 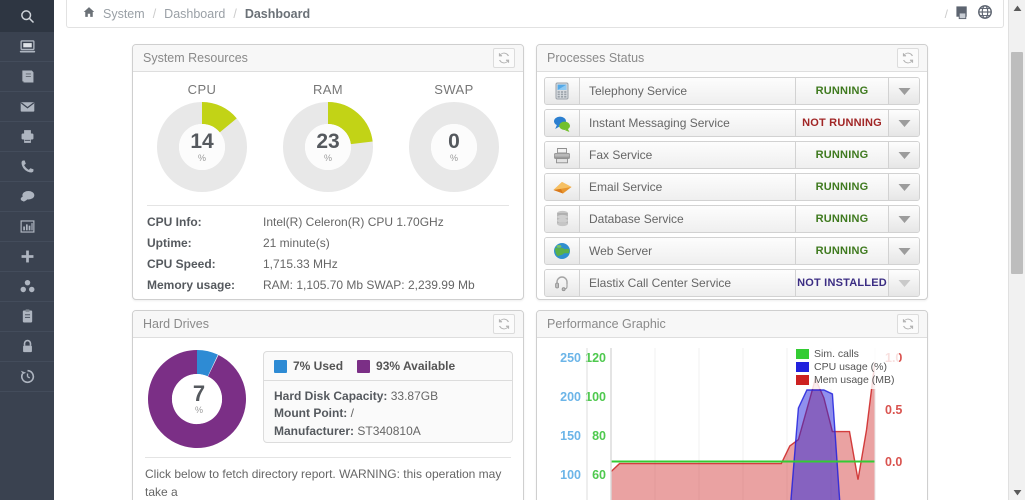 I want to click on plus-icon, so click(x=27, y=256).